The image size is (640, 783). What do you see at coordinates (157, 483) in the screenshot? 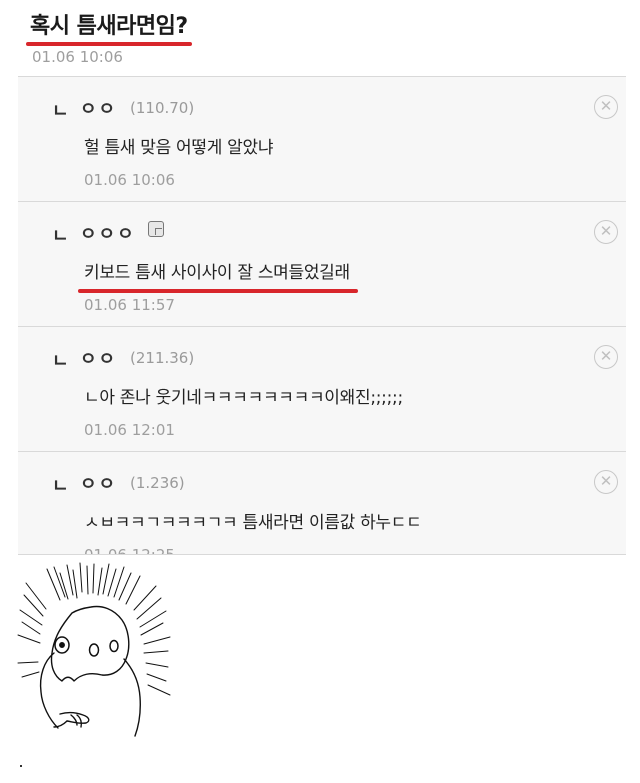
I see `comment-ip: (1.236)` at bounding box center [157, 483].